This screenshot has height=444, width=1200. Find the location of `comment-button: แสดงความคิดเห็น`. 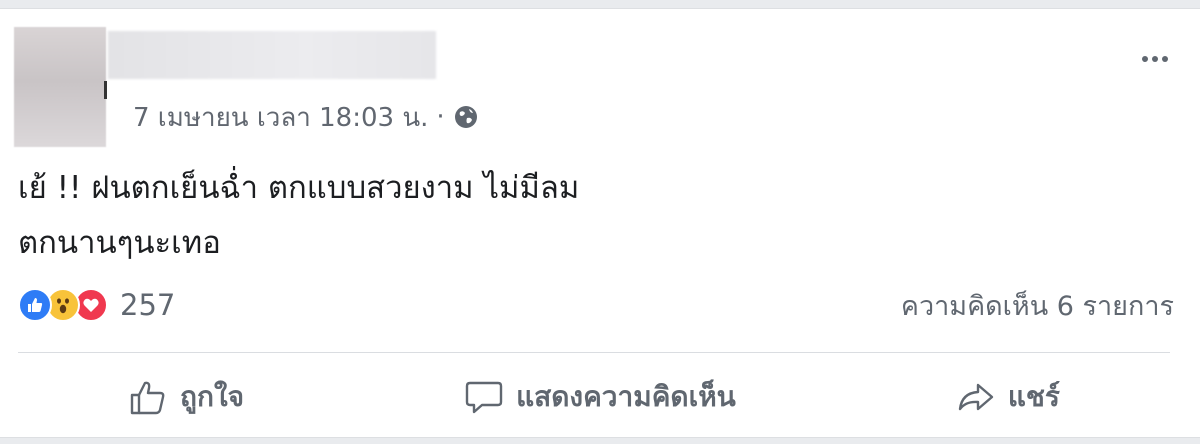

comment-button: แสดงความคิดเห็น is located at coordinates (600, 397).